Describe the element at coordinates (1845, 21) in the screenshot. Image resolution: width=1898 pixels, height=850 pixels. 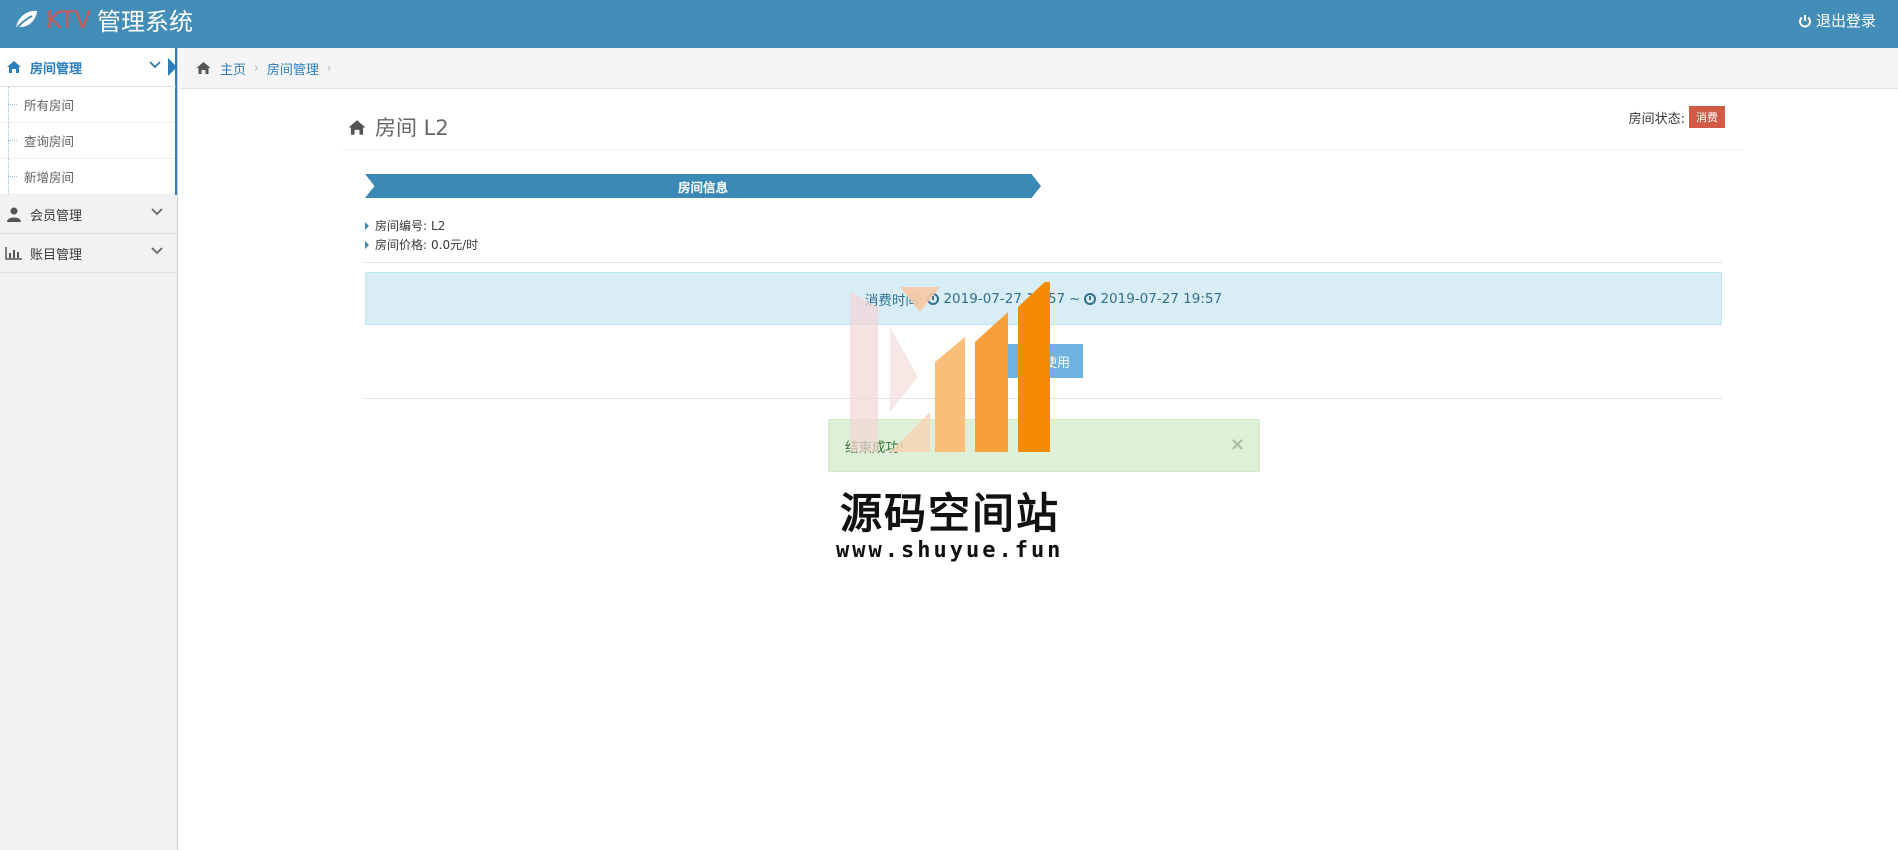
I see `logout-label: 退出登录` at that location.